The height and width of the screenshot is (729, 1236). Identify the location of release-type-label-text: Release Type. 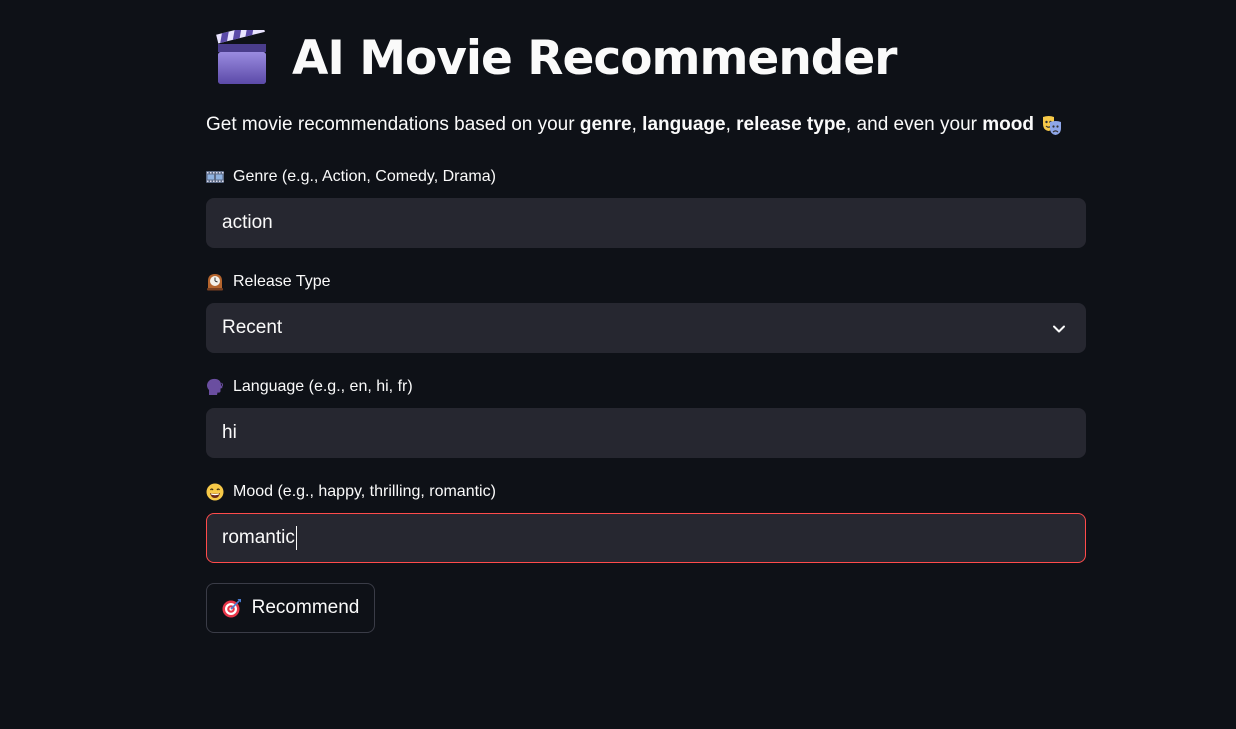
(282, 281).